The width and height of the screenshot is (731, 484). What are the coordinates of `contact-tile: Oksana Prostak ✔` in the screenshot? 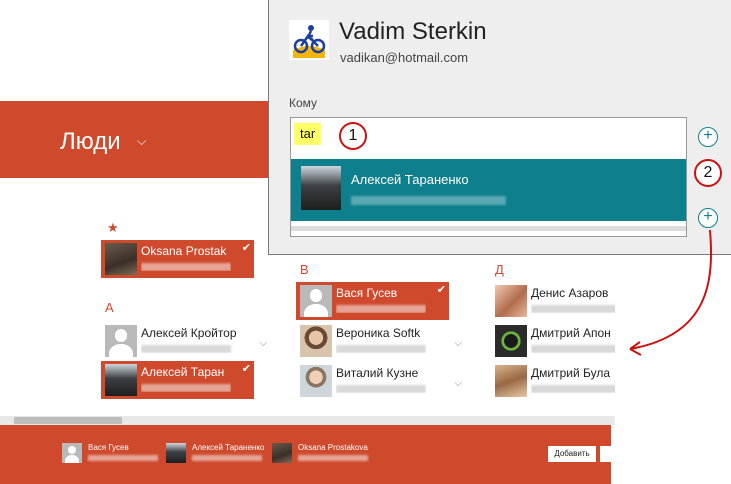 It's located at (177, 259).